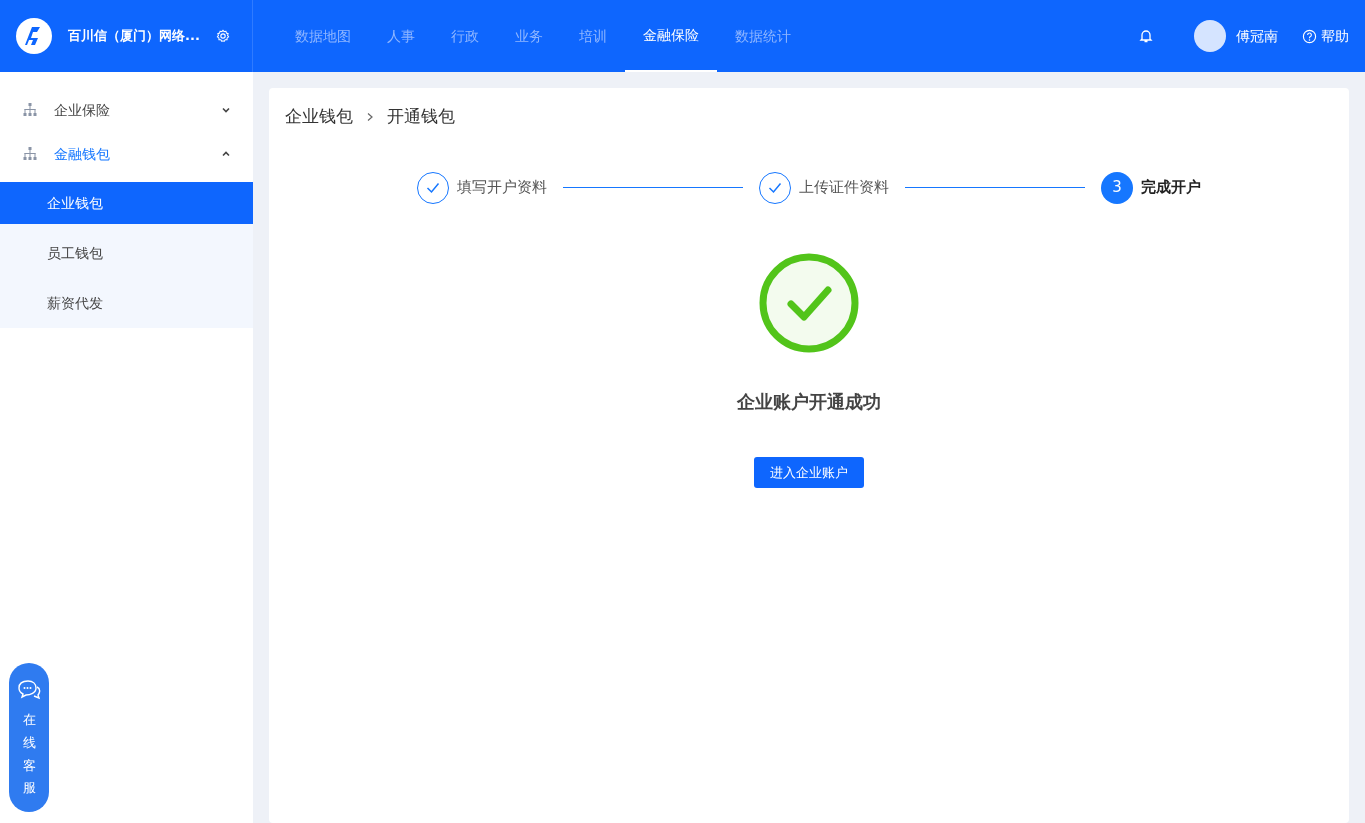  I want to click on nav-tab: 金融保险, so click(671, 36).